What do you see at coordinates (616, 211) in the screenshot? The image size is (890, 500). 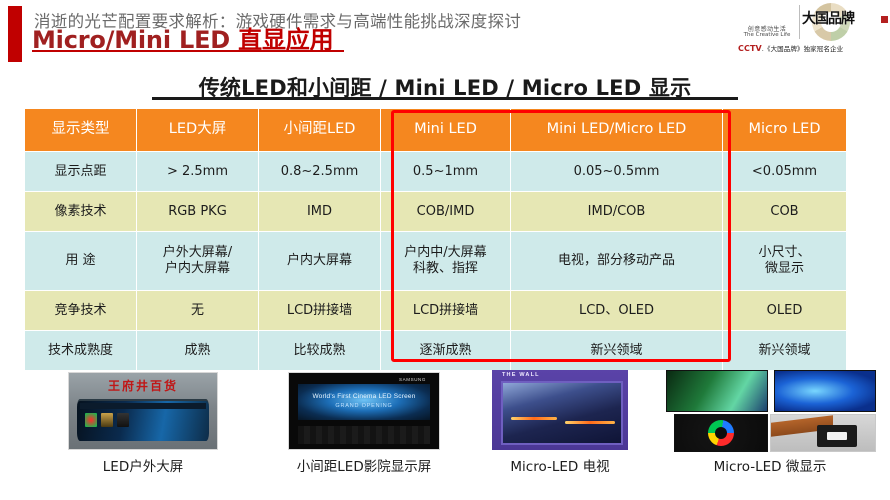 I see `table-cell: IMD/COB` at bounding box center [616, 211].